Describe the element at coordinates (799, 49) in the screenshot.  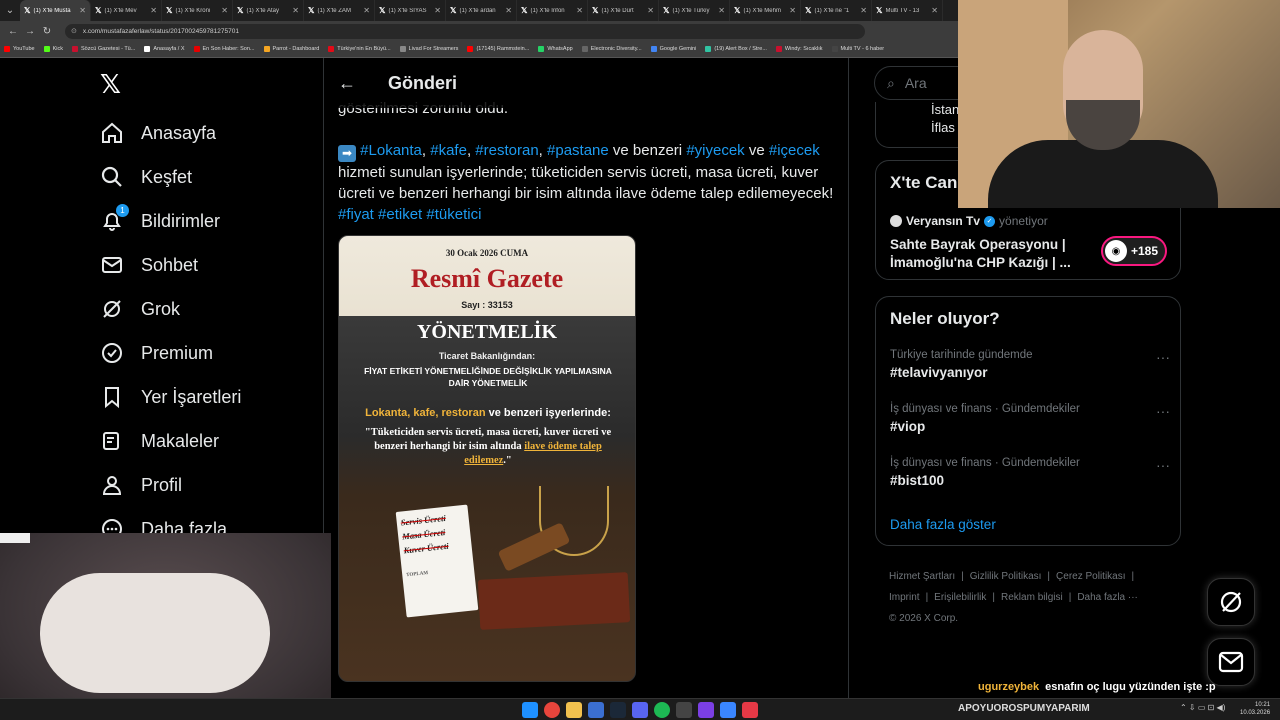
I see `bookmark-item: Windy: Sıcaklık` at that location.